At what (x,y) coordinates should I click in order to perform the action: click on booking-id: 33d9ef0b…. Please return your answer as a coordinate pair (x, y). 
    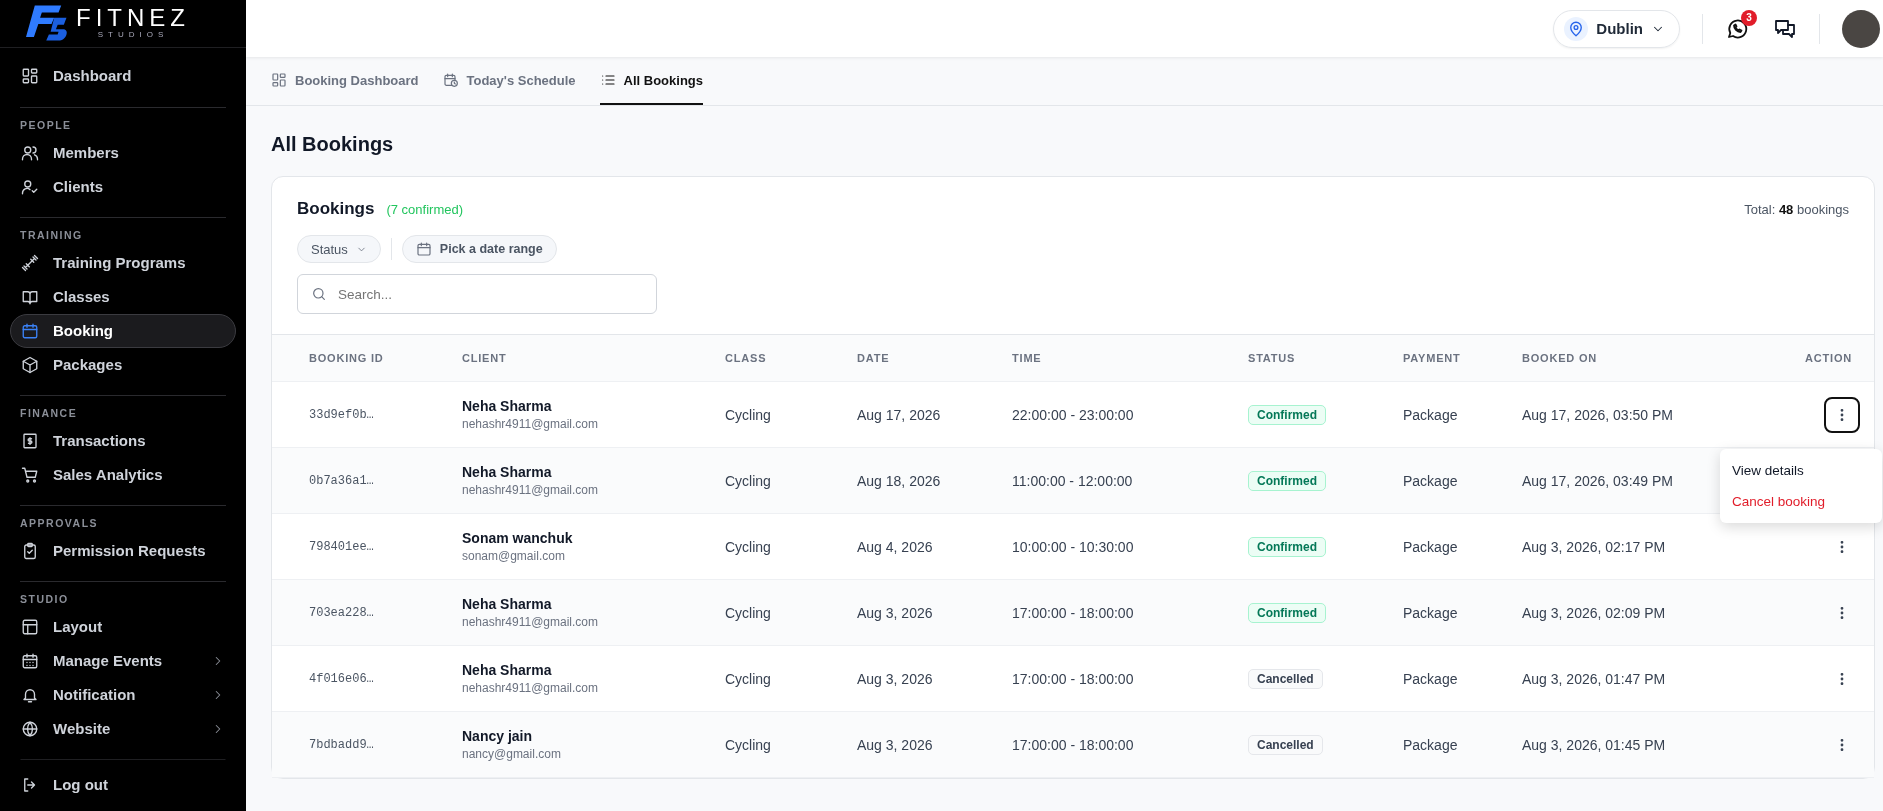
    Looking at the image, I should click on (342, 414).